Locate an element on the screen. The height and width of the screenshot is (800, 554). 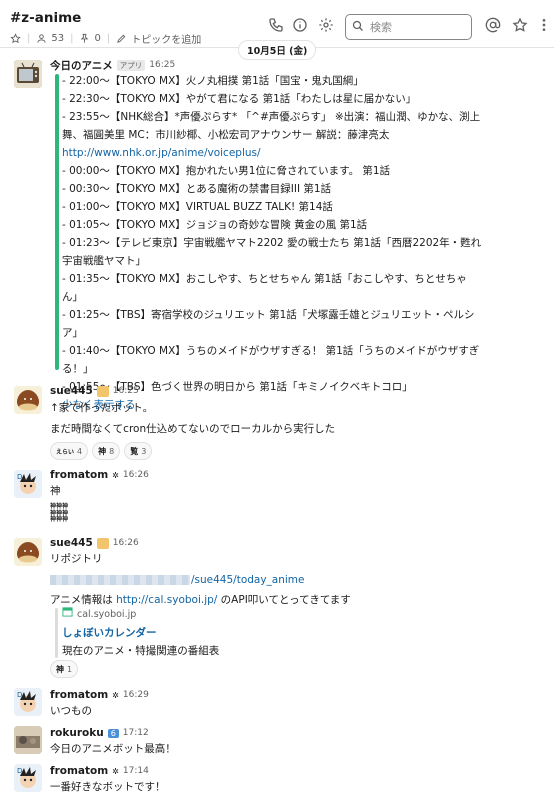
attachment-bar is located at coordinates (57, 222).